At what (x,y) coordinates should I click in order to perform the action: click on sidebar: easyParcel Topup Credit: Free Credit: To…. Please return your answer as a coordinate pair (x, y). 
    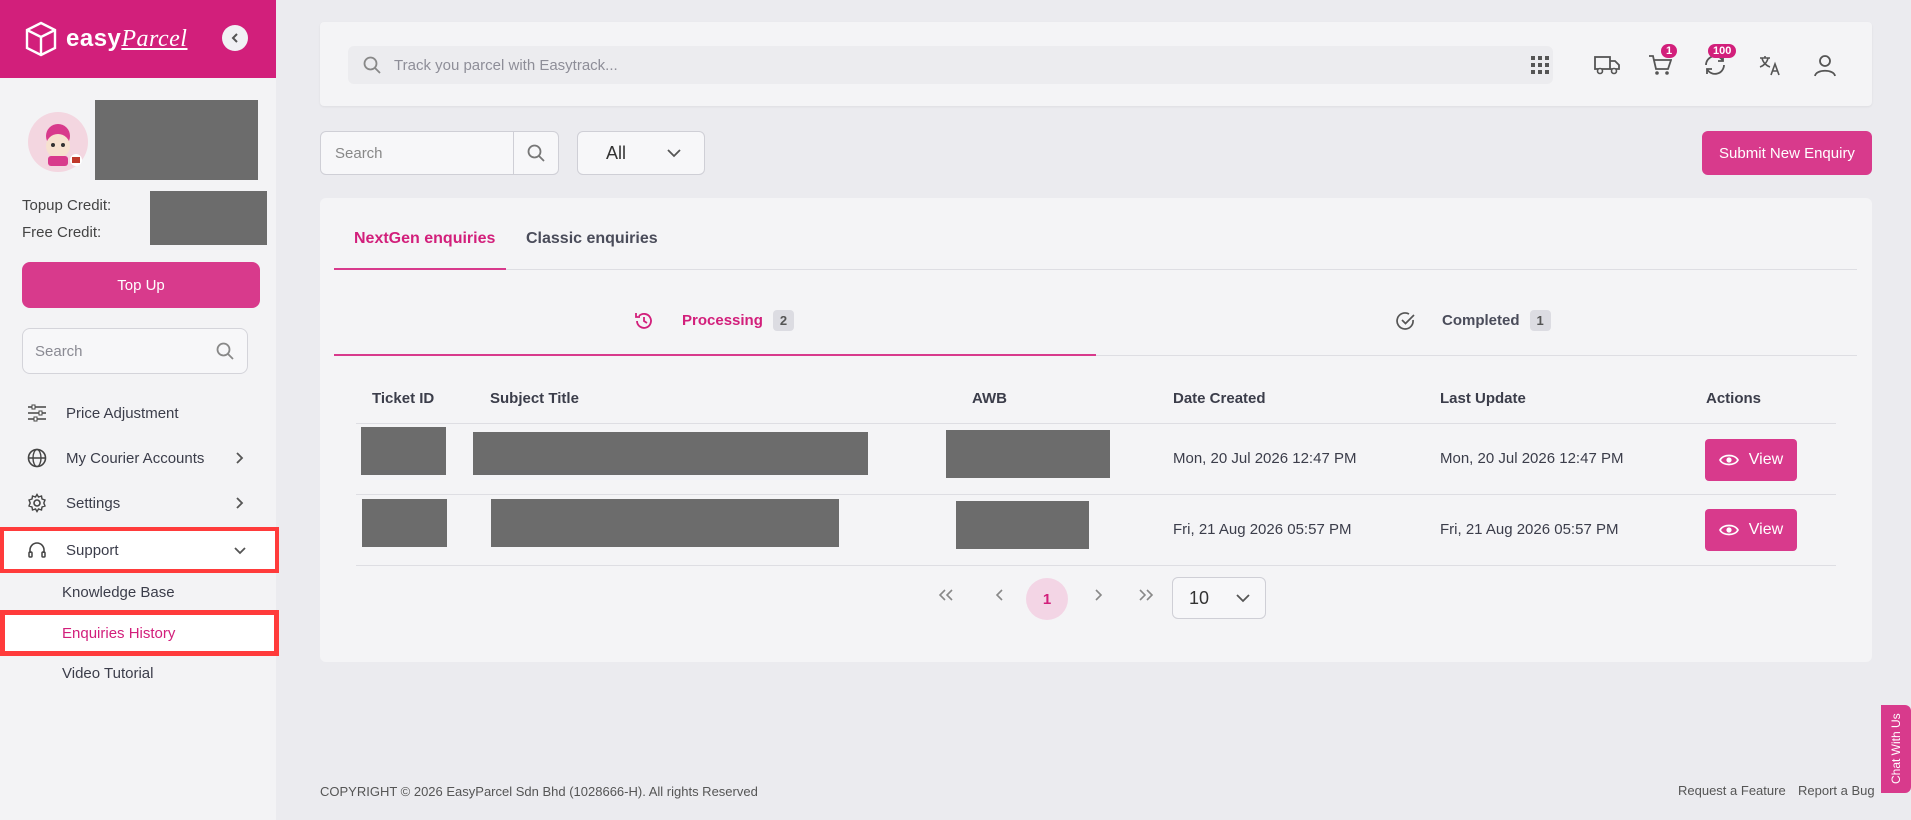
    Looking at the image, I should click on (139, 410).